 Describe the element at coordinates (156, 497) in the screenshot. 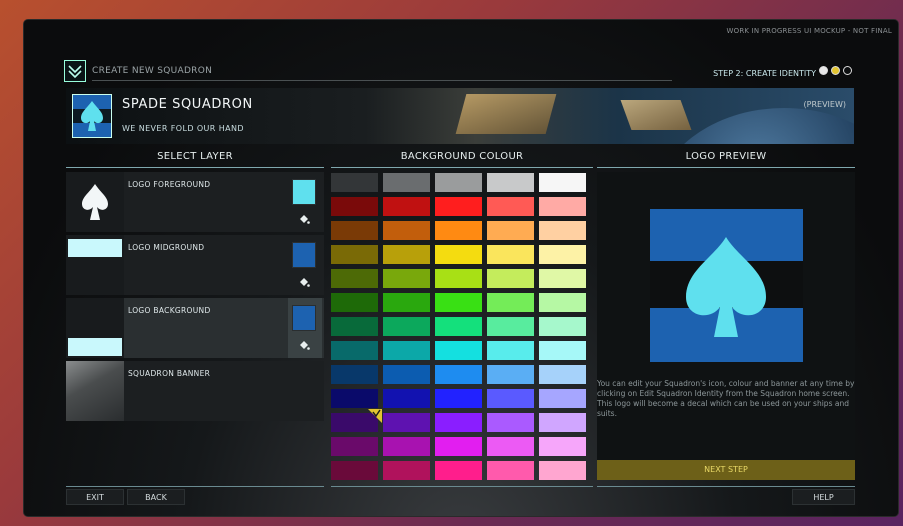

I see `back-button: BACK` at that location.